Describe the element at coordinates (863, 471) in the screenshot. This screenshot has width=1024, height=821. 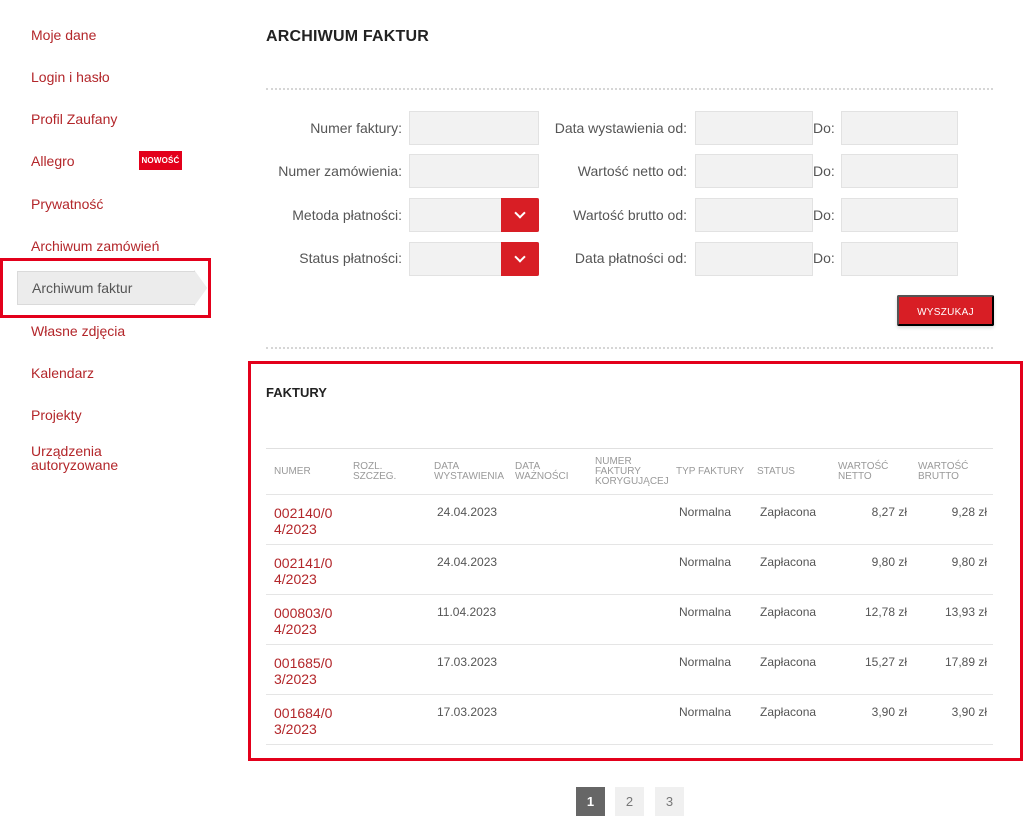
I see `column-header-net-value: WARTOŚĆ NETTO` at that location.